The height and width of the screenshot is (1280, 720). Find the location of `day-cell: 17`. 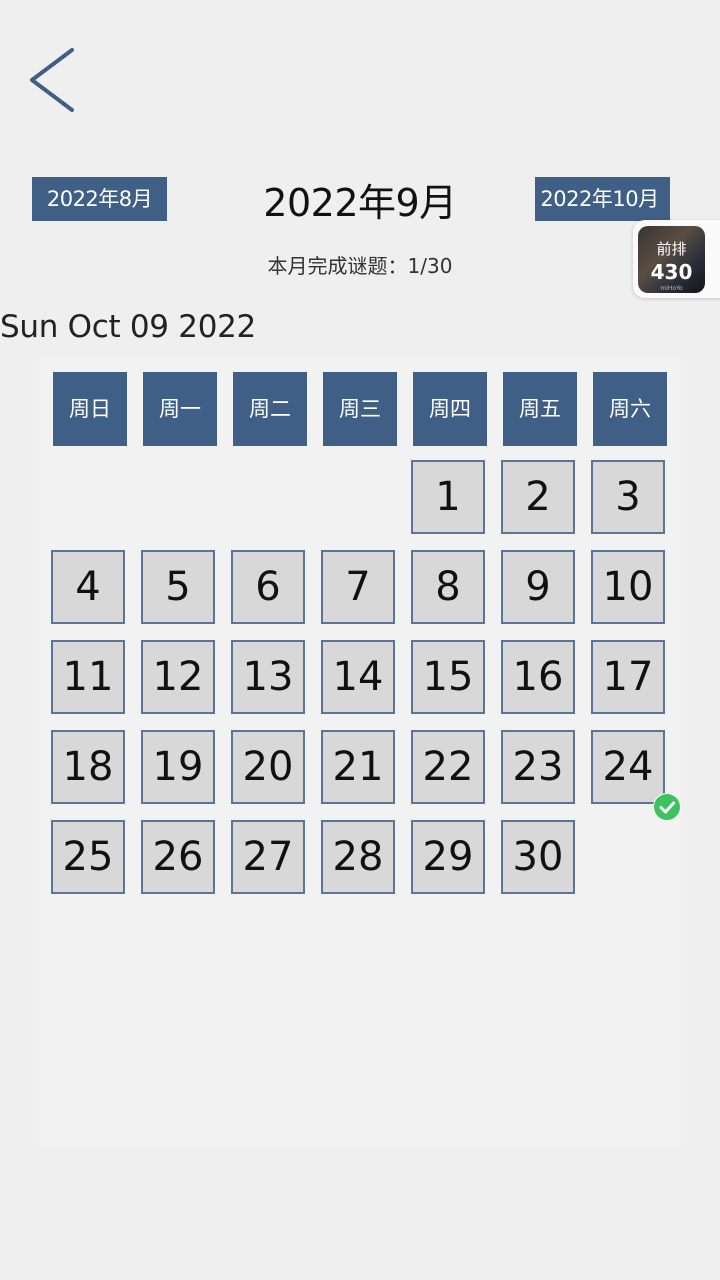

day-cell: 17 is located at coordinates (628, 677).